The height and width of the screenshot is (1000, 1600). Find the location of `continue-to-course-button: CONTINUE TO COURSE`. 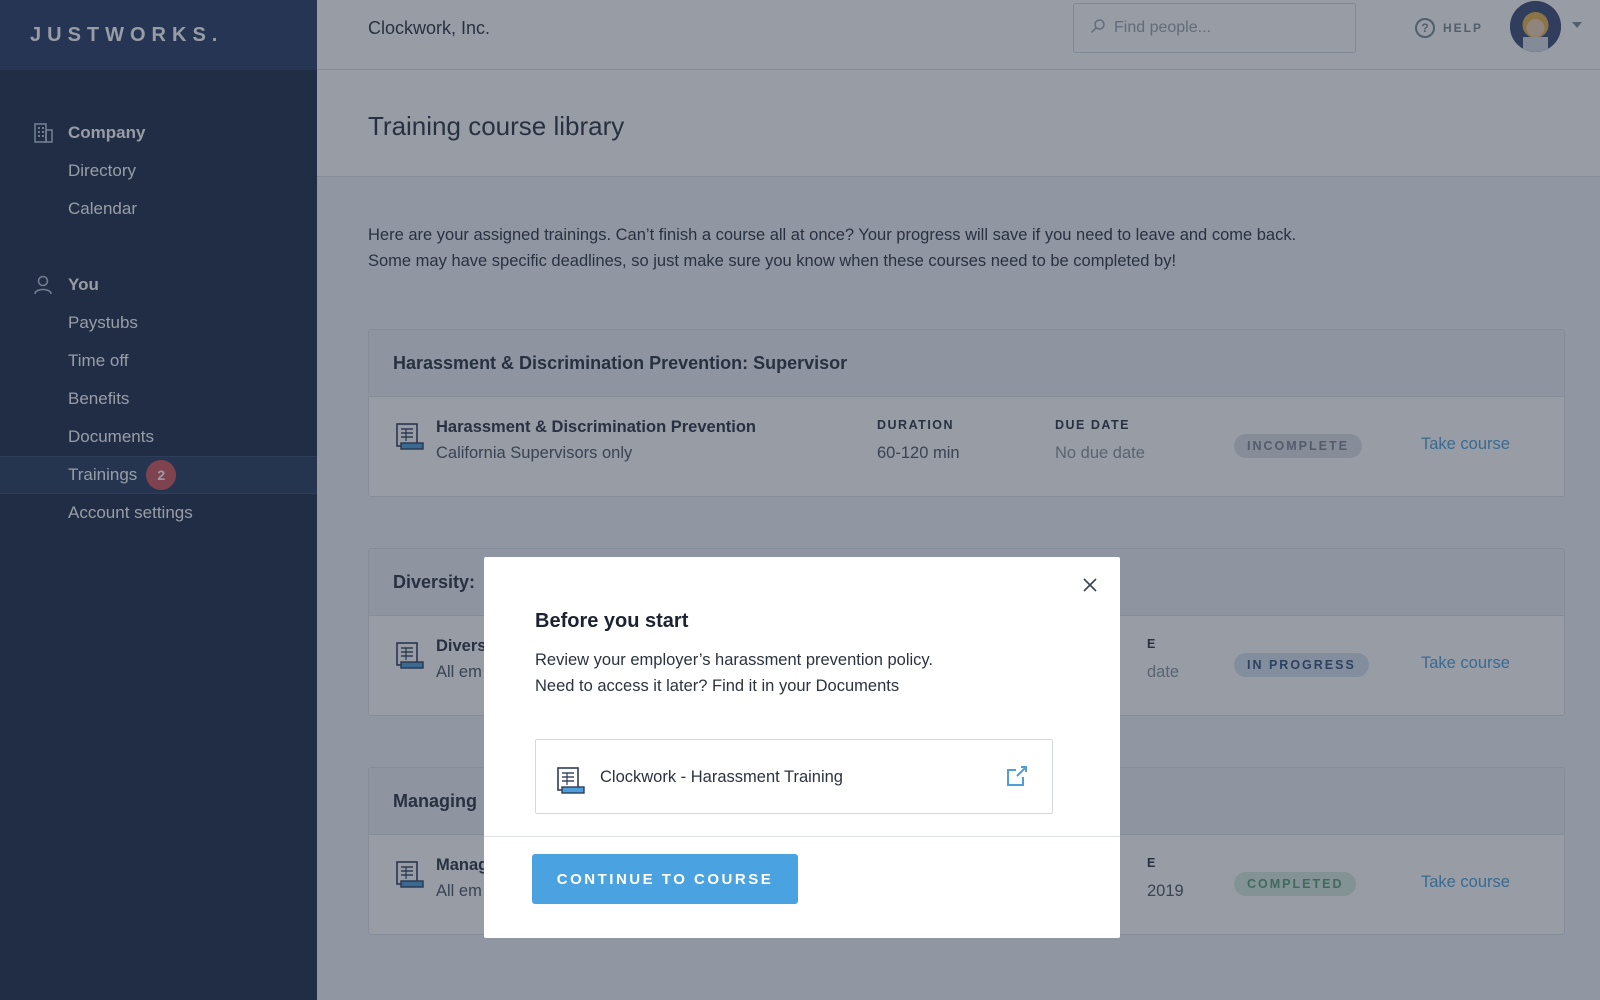

continue-to-course-button: CONTINUE TO COURSE is located at coordinates (665, 879).